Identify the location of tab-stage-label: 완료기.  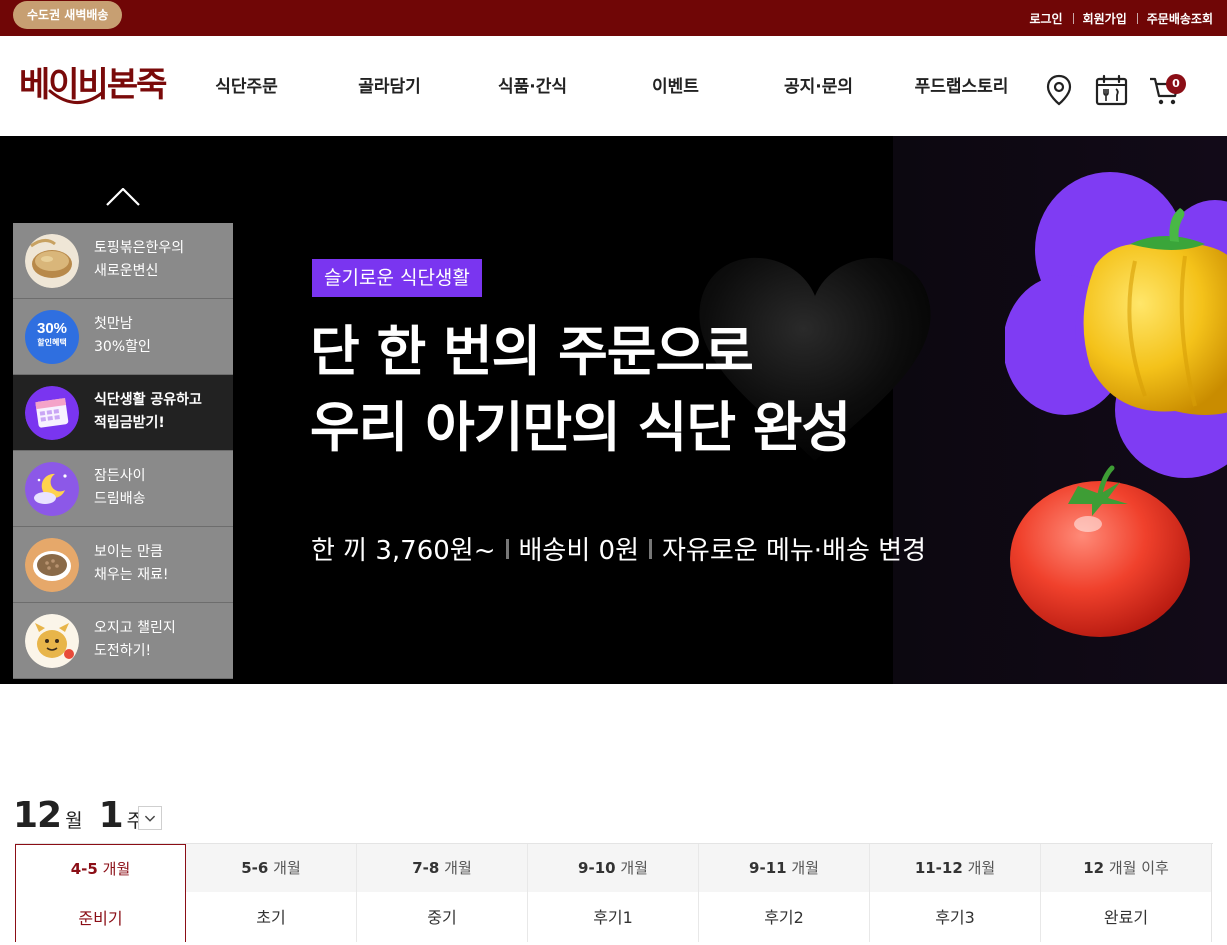
(1126, 917).